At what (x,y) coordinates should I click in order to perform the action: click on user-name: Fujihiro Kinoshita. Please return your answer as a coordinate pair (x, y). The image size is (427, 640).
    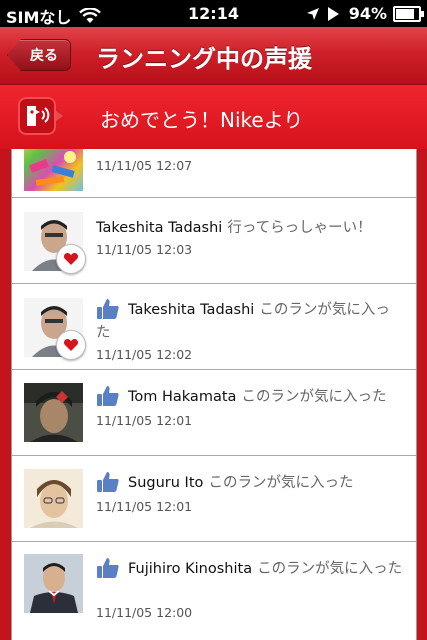
    Looking at the image, I should click on (190, 569).